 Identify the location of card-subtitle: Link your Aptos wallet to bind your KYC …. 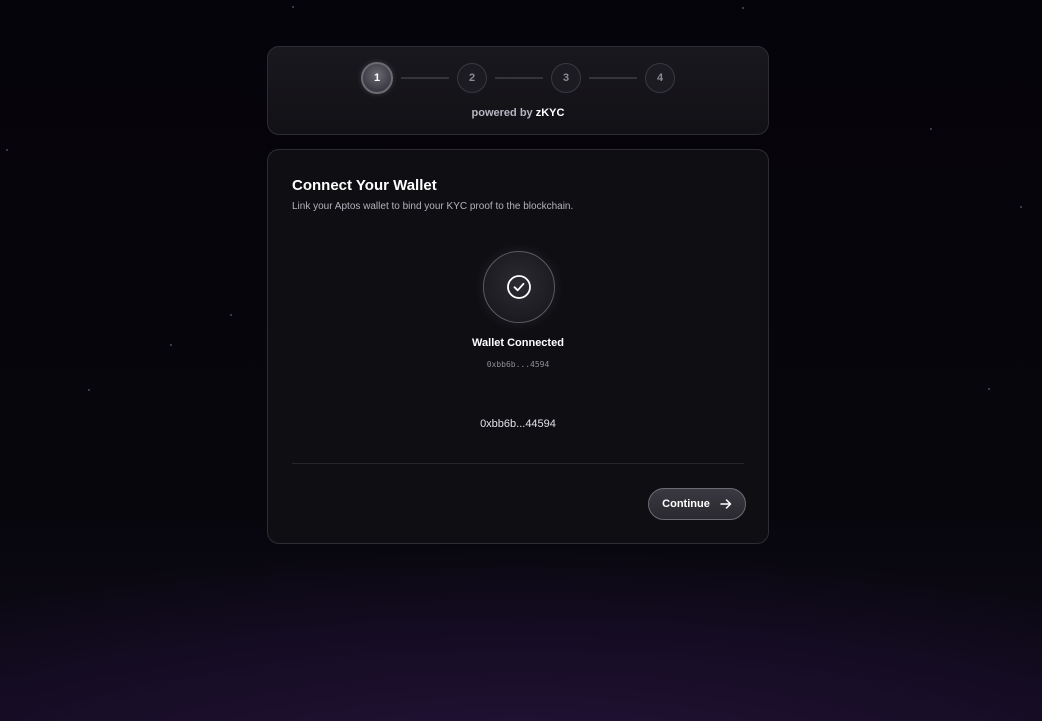
(433, 206).